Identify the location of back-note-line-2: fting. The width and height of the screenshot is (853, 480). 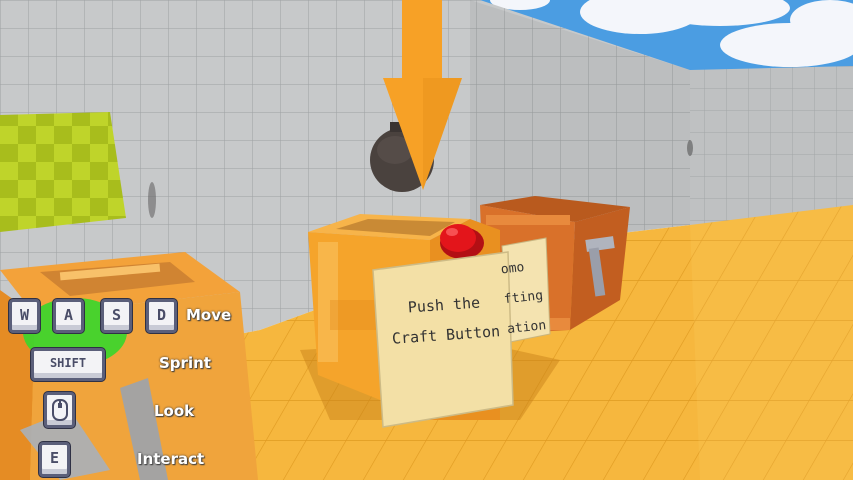
(523, 298).